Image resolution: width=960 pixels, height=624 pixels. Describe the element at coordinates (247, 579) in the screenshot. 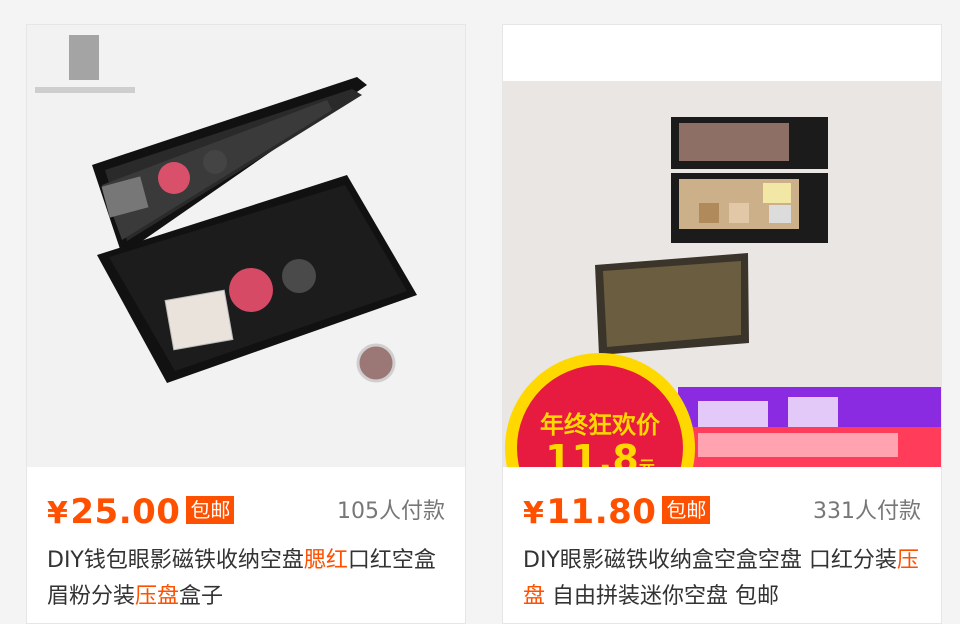

I see `product-title: DIY钱包眼影磁铁收纳空盘腮红口红空盒眉粉分装压盘盒子` at that location.